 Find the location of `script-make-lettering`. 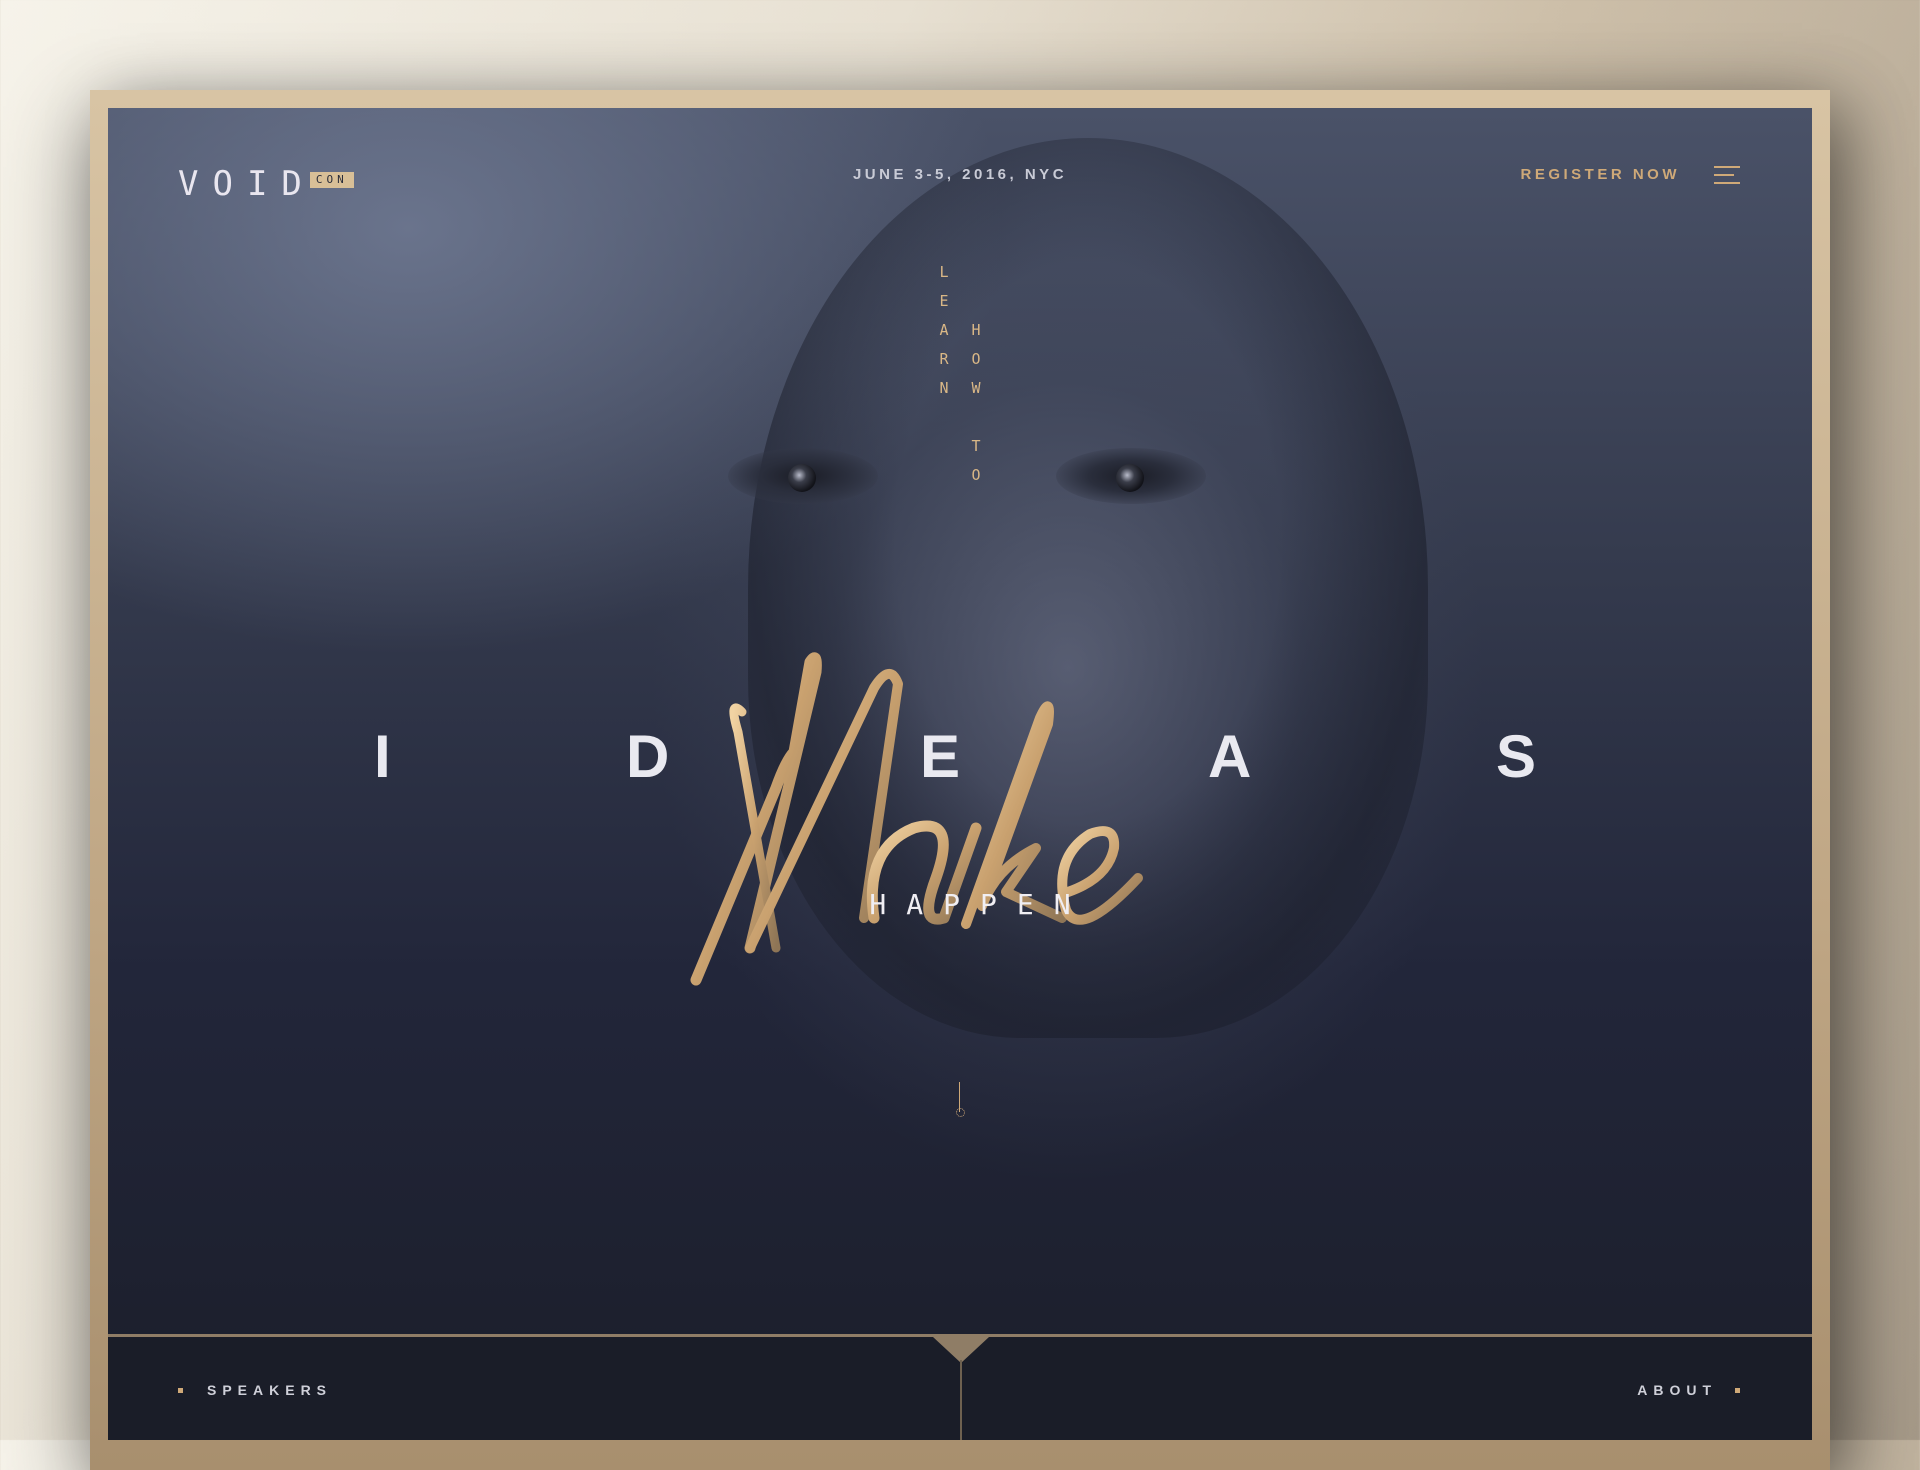

script-make-lettering is located at coordinates (916, 819).